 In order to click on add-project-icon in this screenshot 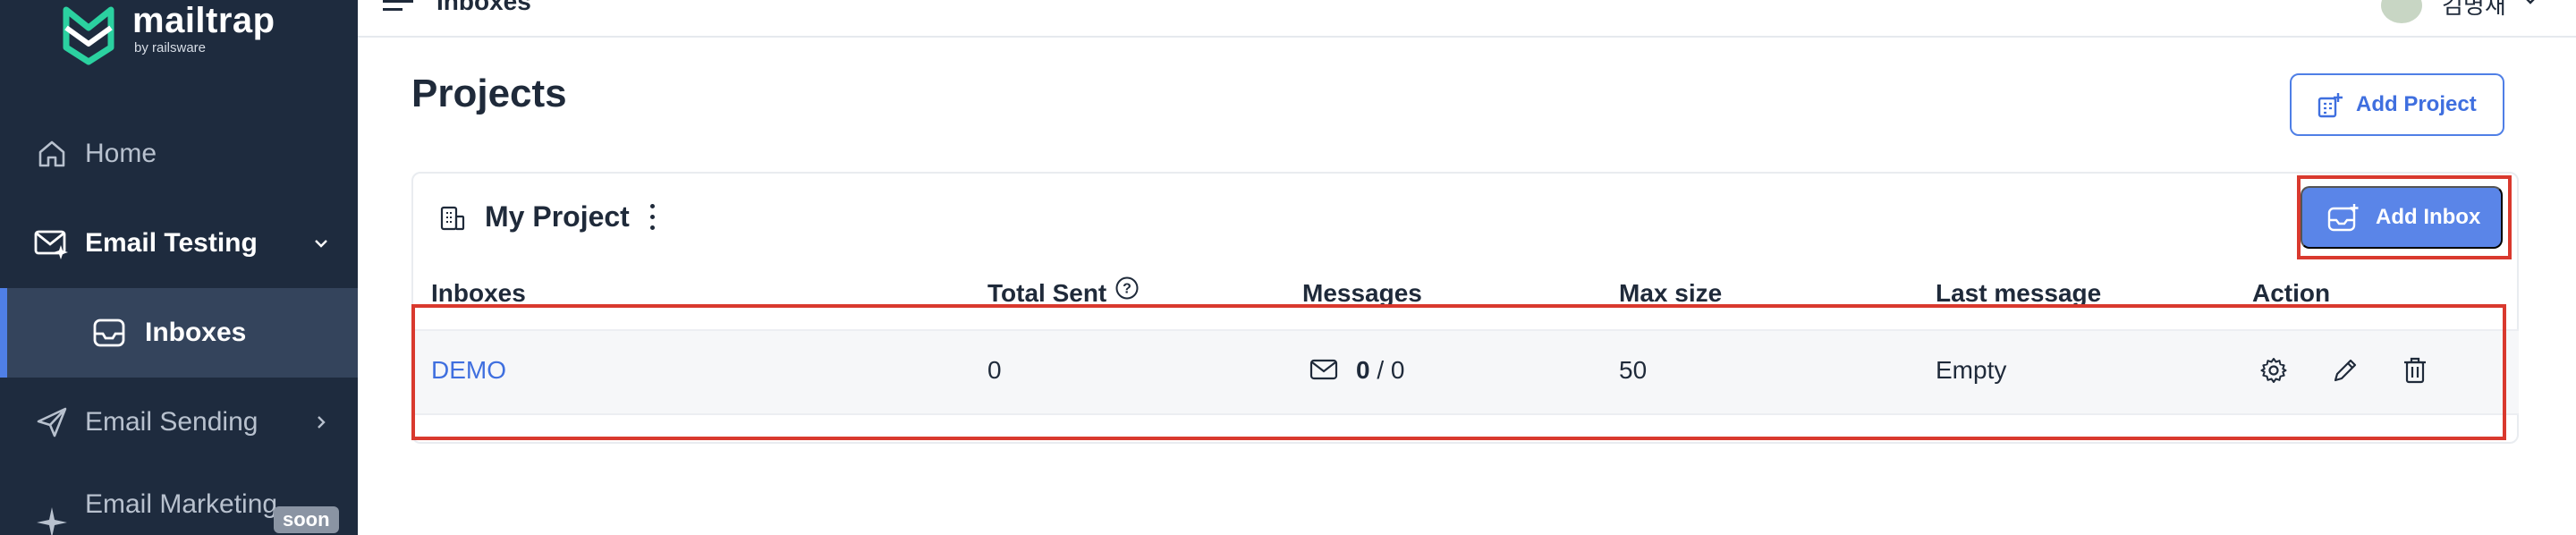, I will do `click(2330, 106)`.